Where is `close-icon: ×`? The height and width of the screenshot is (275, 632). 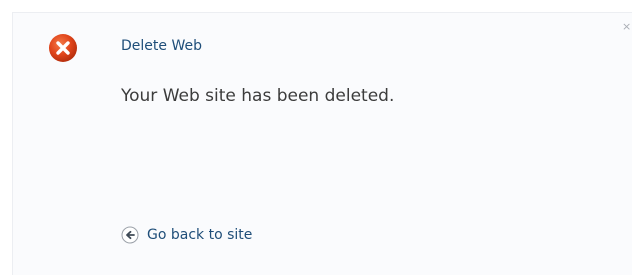
close-icon: × is located at coordinates (626, 26).